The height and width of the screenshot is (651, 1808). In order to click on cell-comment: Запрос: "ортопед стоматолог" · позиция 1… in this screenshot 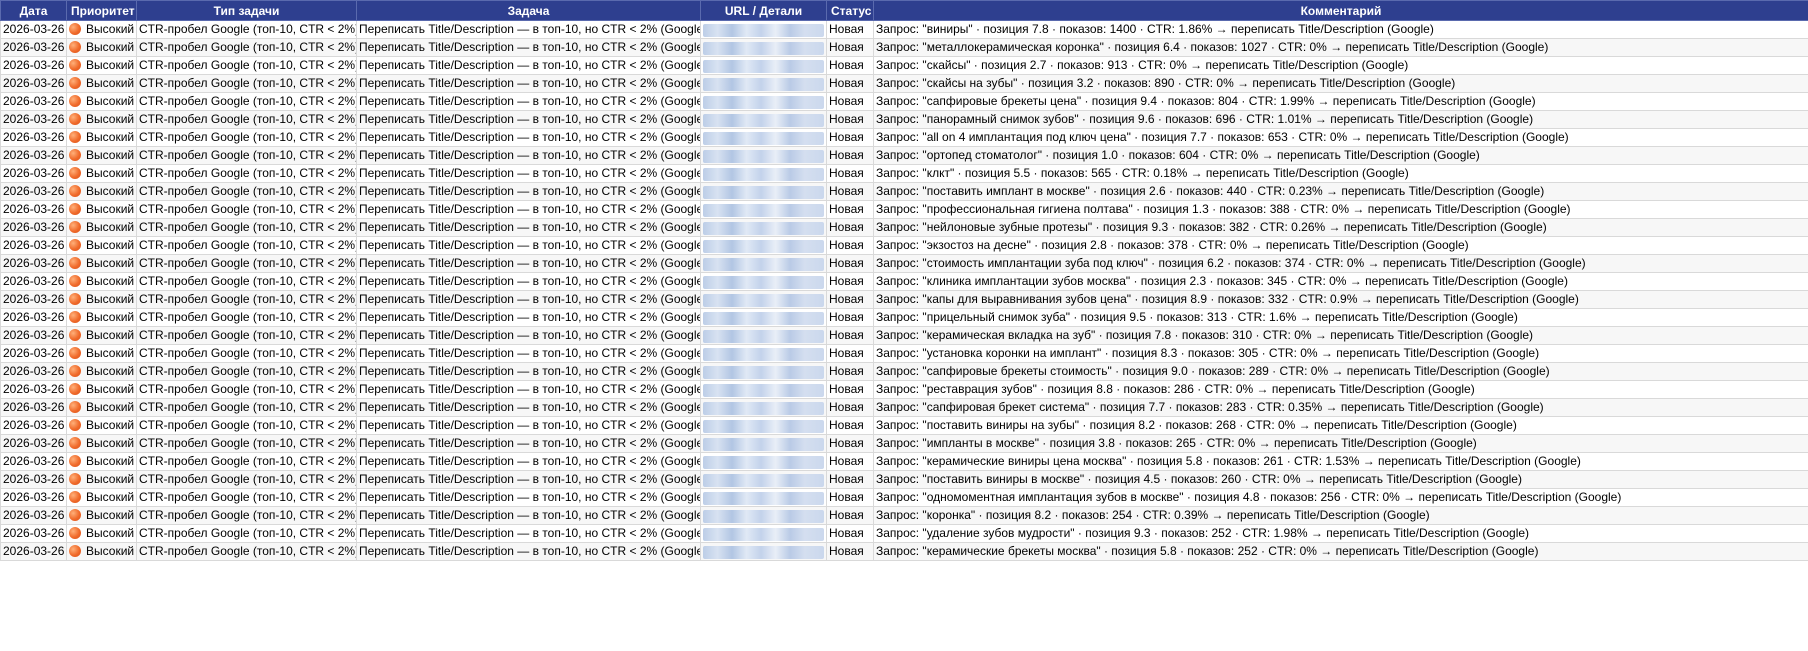, I will do `click(1340, 155)`.